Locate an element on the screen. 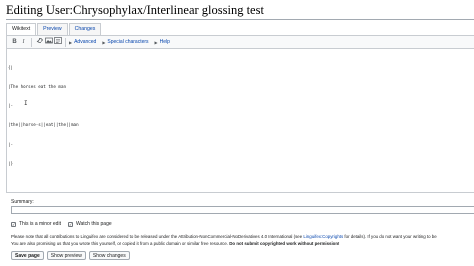 The image size is (474, 266). save-page-button: Save page is located at coordinates (27, 255).